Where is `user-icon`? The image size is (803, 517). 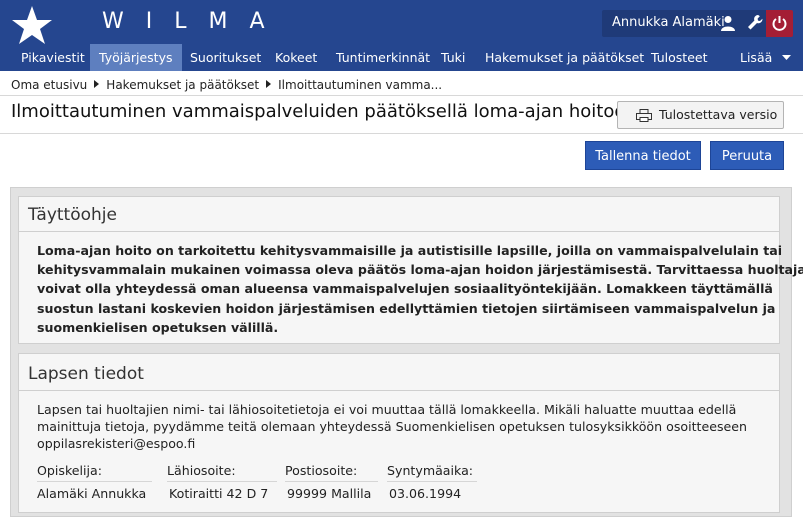 user-icon is located at coordinates (728, 23).